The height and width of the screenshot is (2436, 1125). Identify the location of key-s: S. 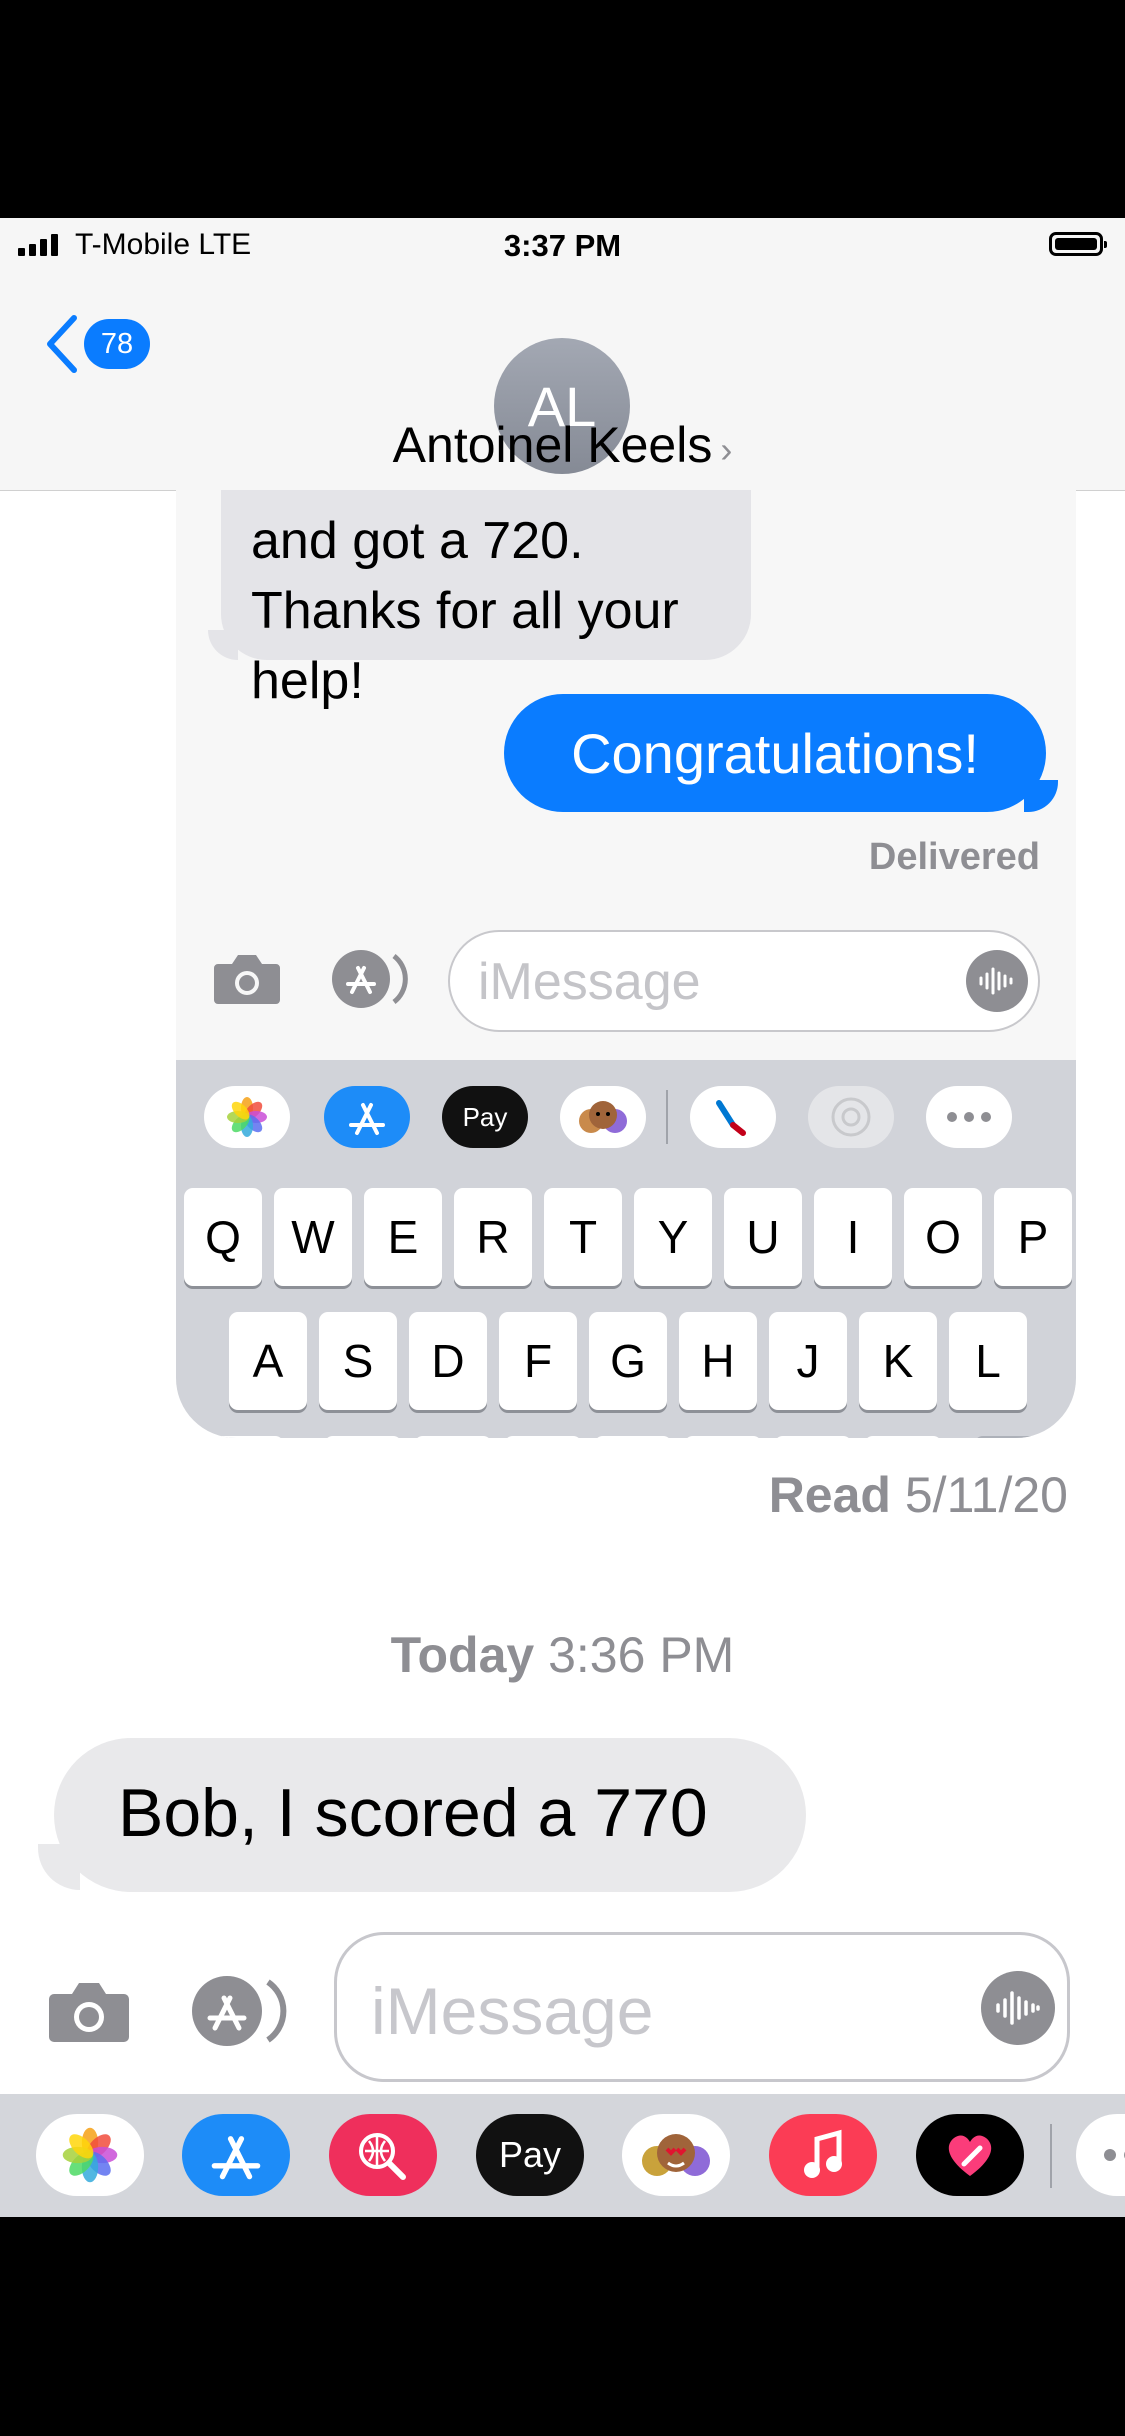
(358, 1361).